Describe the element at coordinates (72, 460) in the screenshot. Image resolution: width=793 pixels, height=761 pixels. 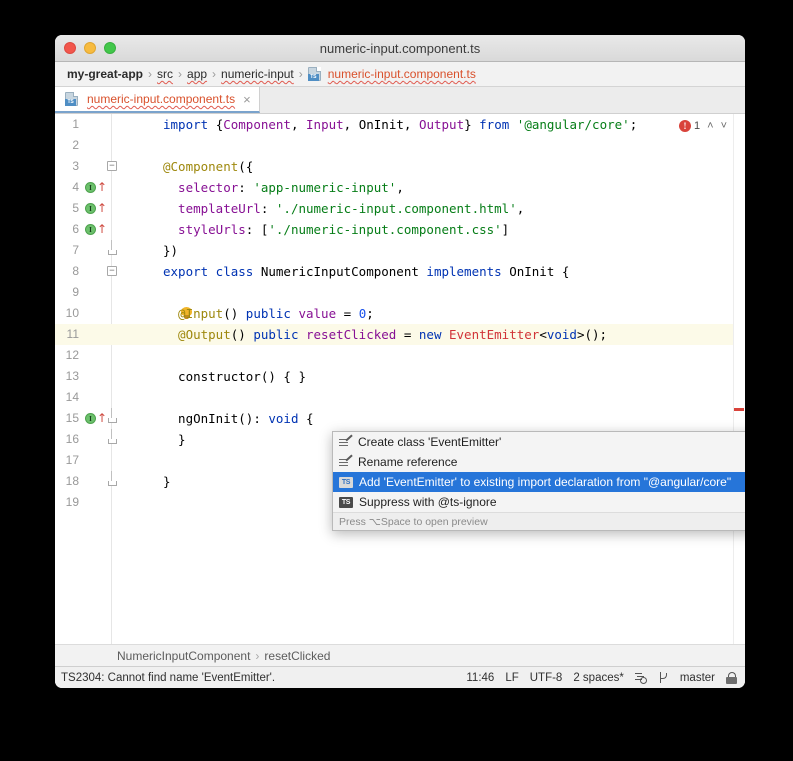
I see `line-number: 17` at that location.